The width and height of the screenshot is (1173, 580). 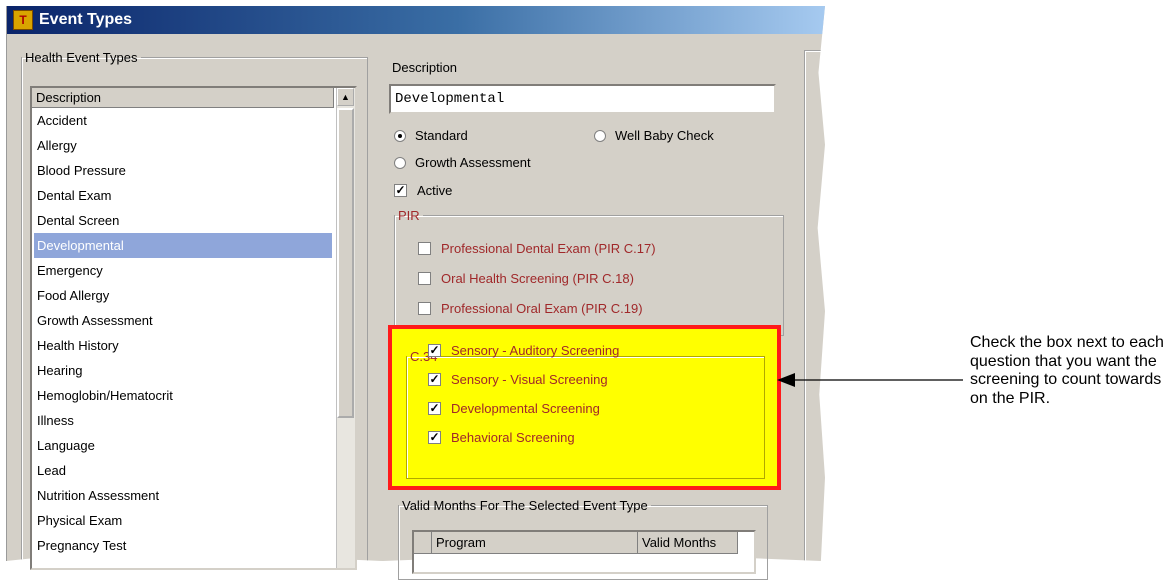 What do you see at coordinates (183, 245) in the screenshot?
I see `list-item-selected: Developmental` at bounding box center [183, 245].